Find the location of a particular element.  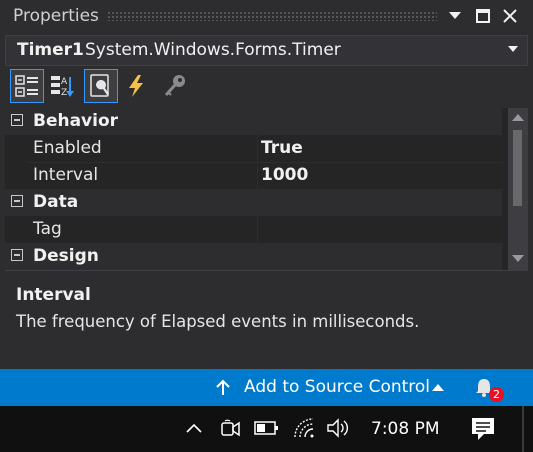

maximize-button is located at coordinates (483, 16).